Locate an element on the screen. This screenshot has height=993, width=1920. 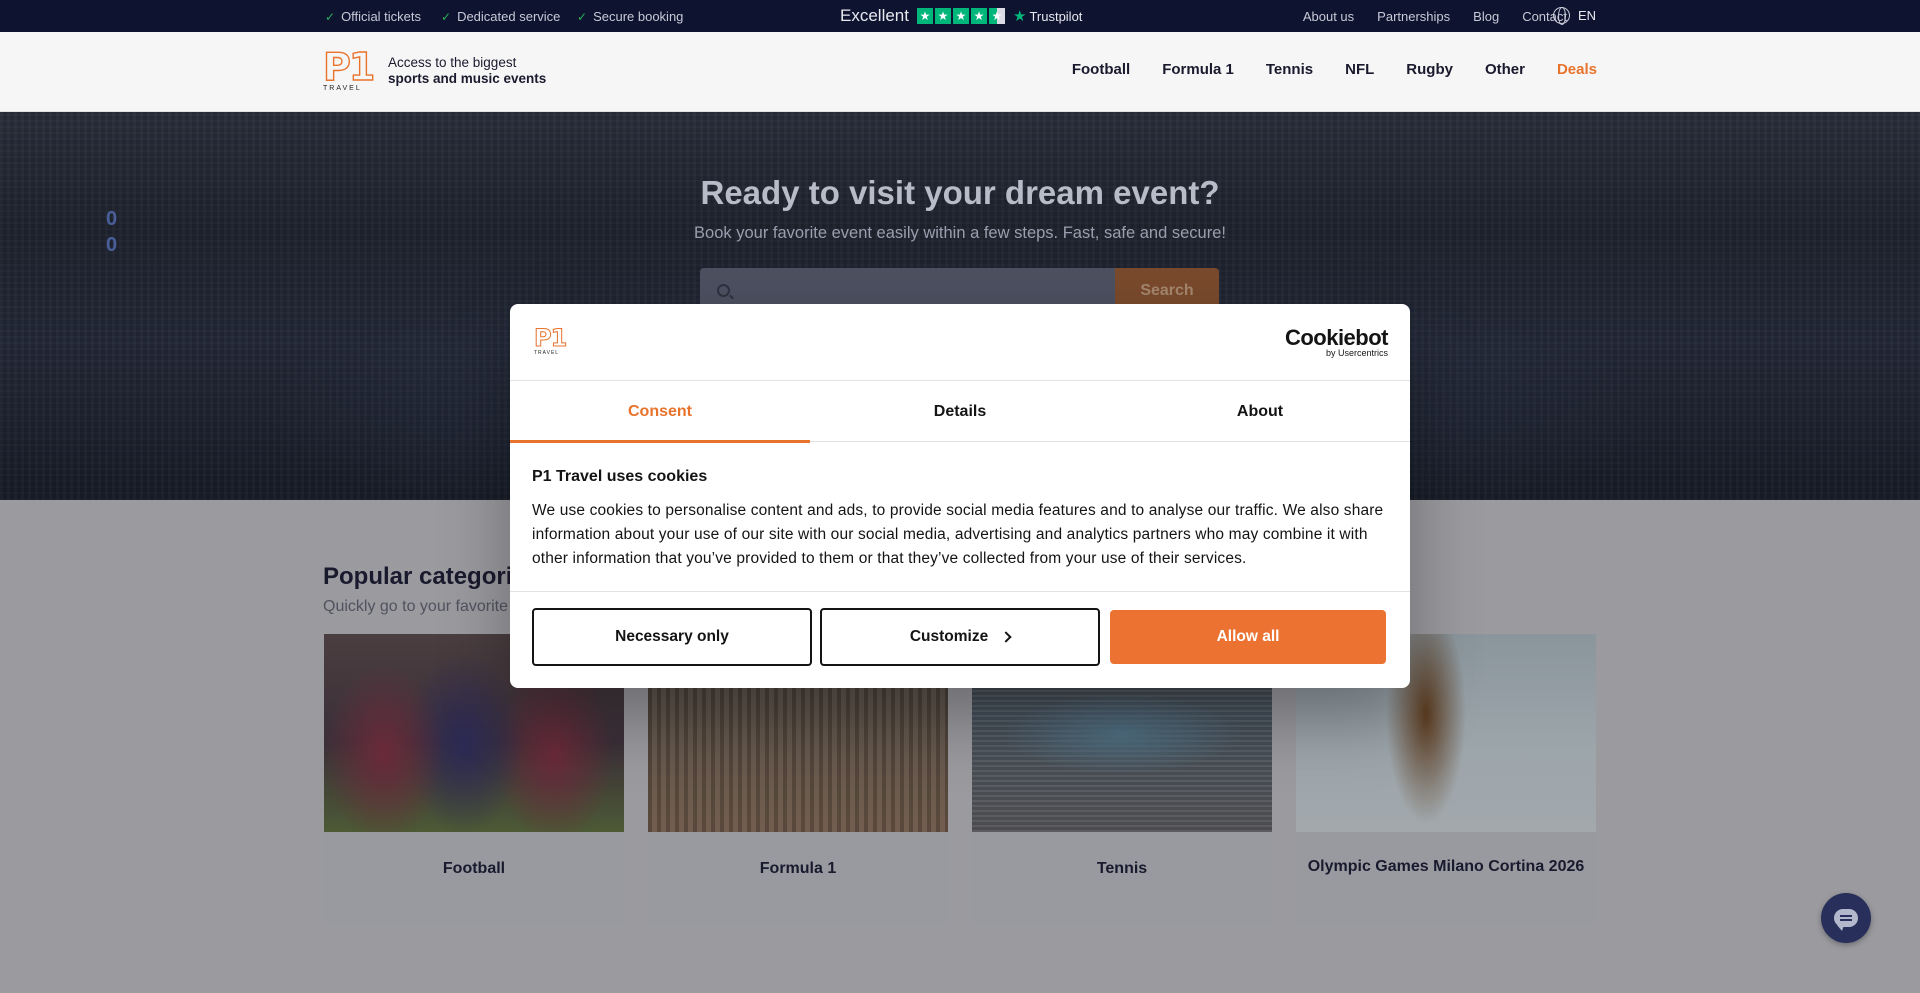
button-label: Allow all is located at coordinates (1248, 636).